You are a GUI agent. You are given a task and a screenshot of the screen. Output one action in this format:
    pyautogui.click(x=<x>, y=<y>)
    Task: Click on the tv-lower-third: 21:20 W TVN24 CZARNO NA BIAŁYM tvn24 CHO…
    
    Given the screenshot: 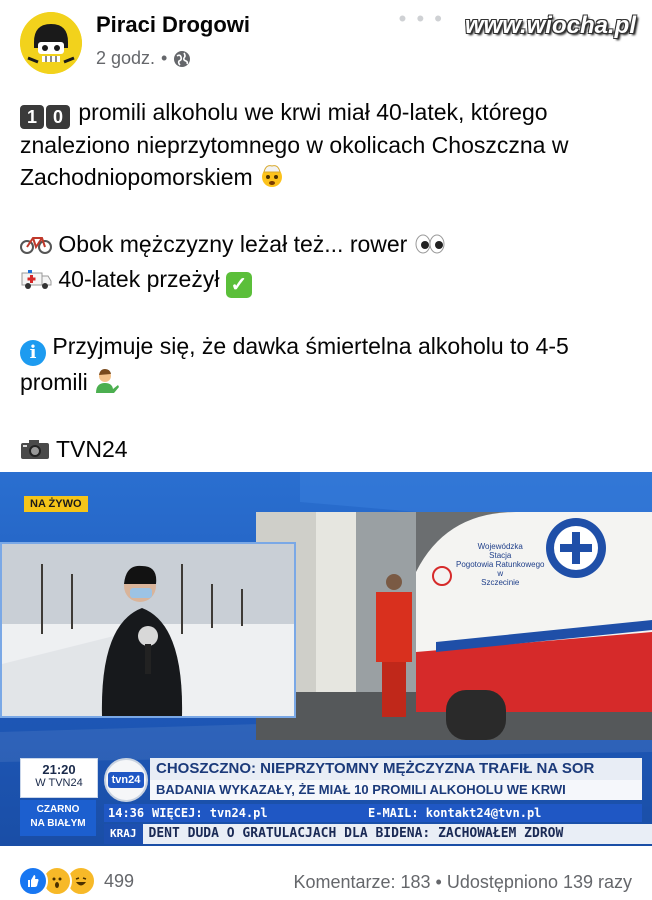 What is the action you would take?
    pyautogui.click(x=326, y=799)
    